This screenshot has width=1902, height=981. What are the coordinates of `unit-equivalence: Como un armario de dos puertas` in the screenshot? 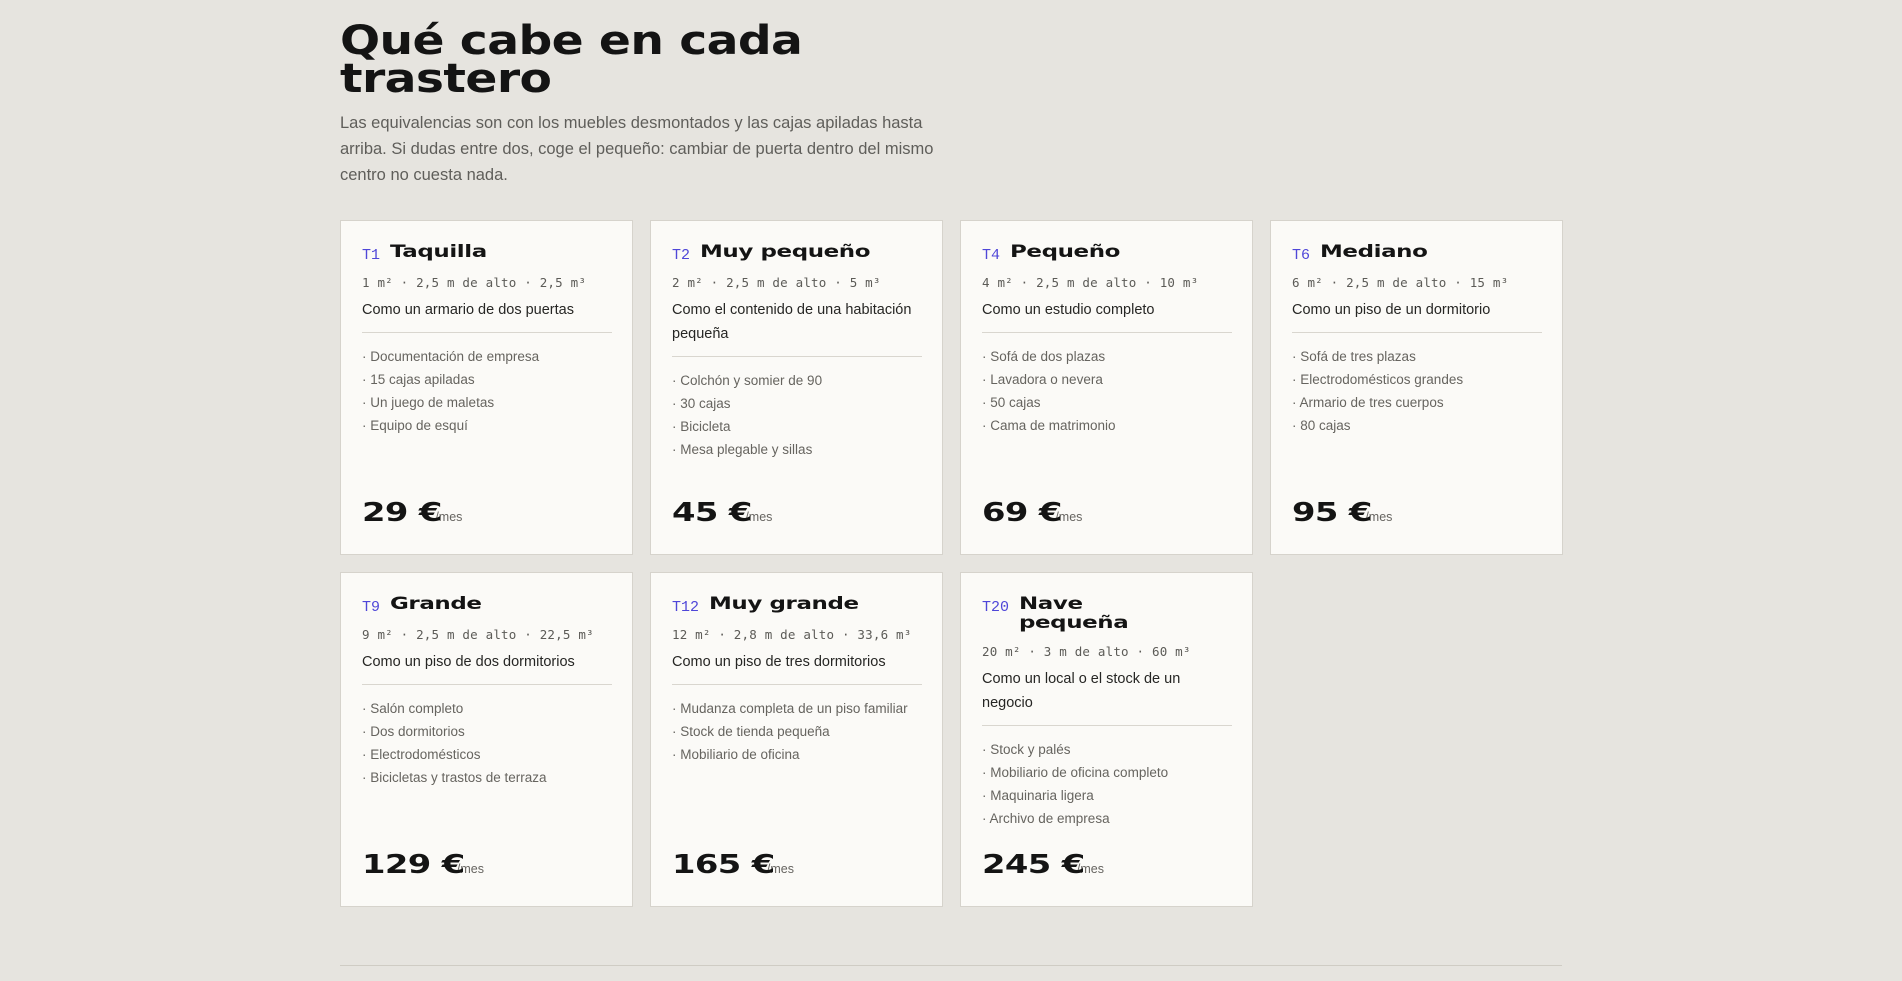 It's located at (468, 310).